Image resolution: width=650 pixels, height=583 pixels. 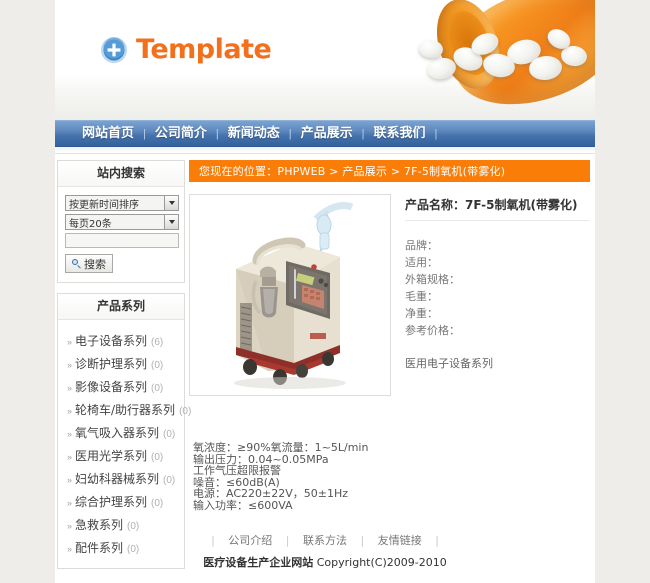 I want to click on product-field-brand: 品牌：, so click(x=421, y=245).